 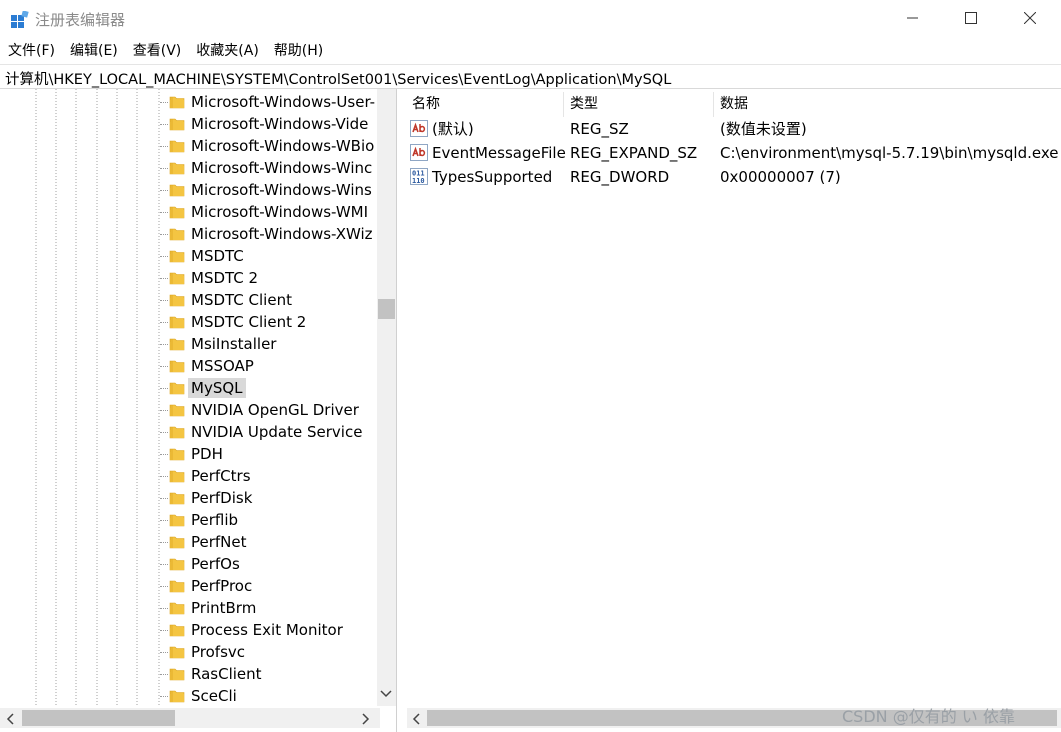 I want to click on tree-item: Microsoft-Windows-XWiz, so click(x=270, y=234).